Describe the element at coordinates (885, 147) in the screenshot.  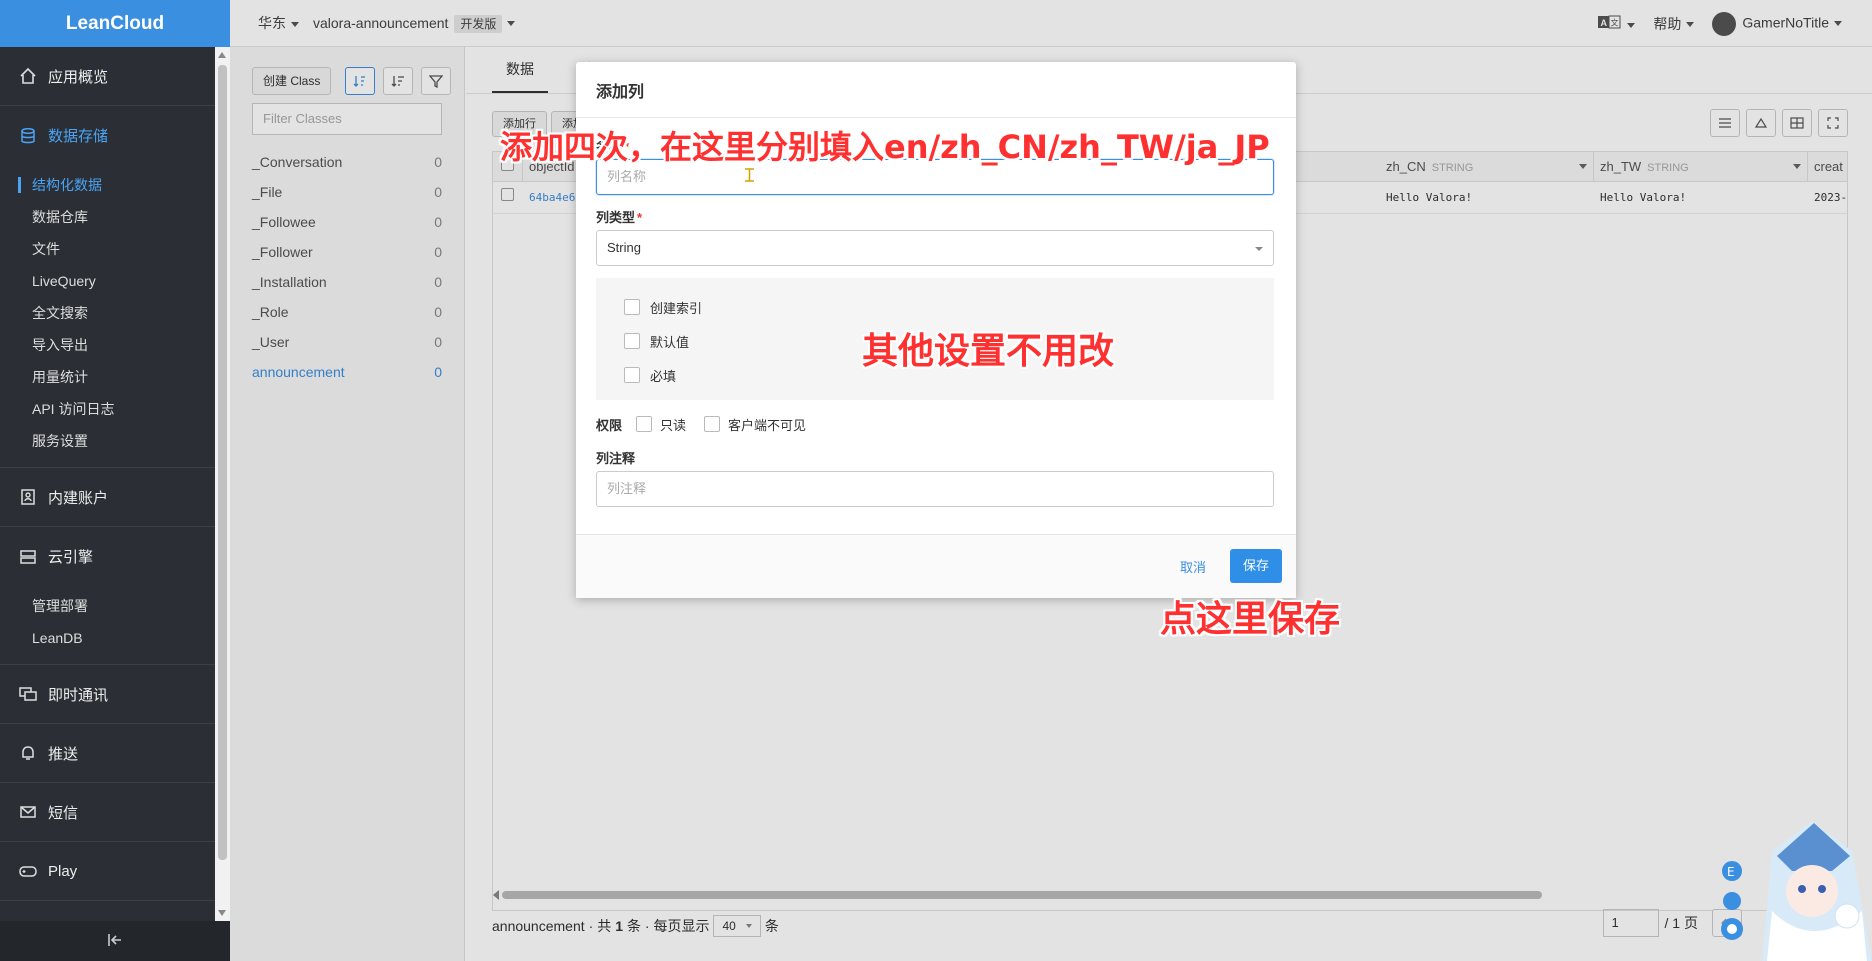
I see `annotation-top: 添加四次，在这里分别填入en/zh_CN/zh_TW/ja_JP` at that location.